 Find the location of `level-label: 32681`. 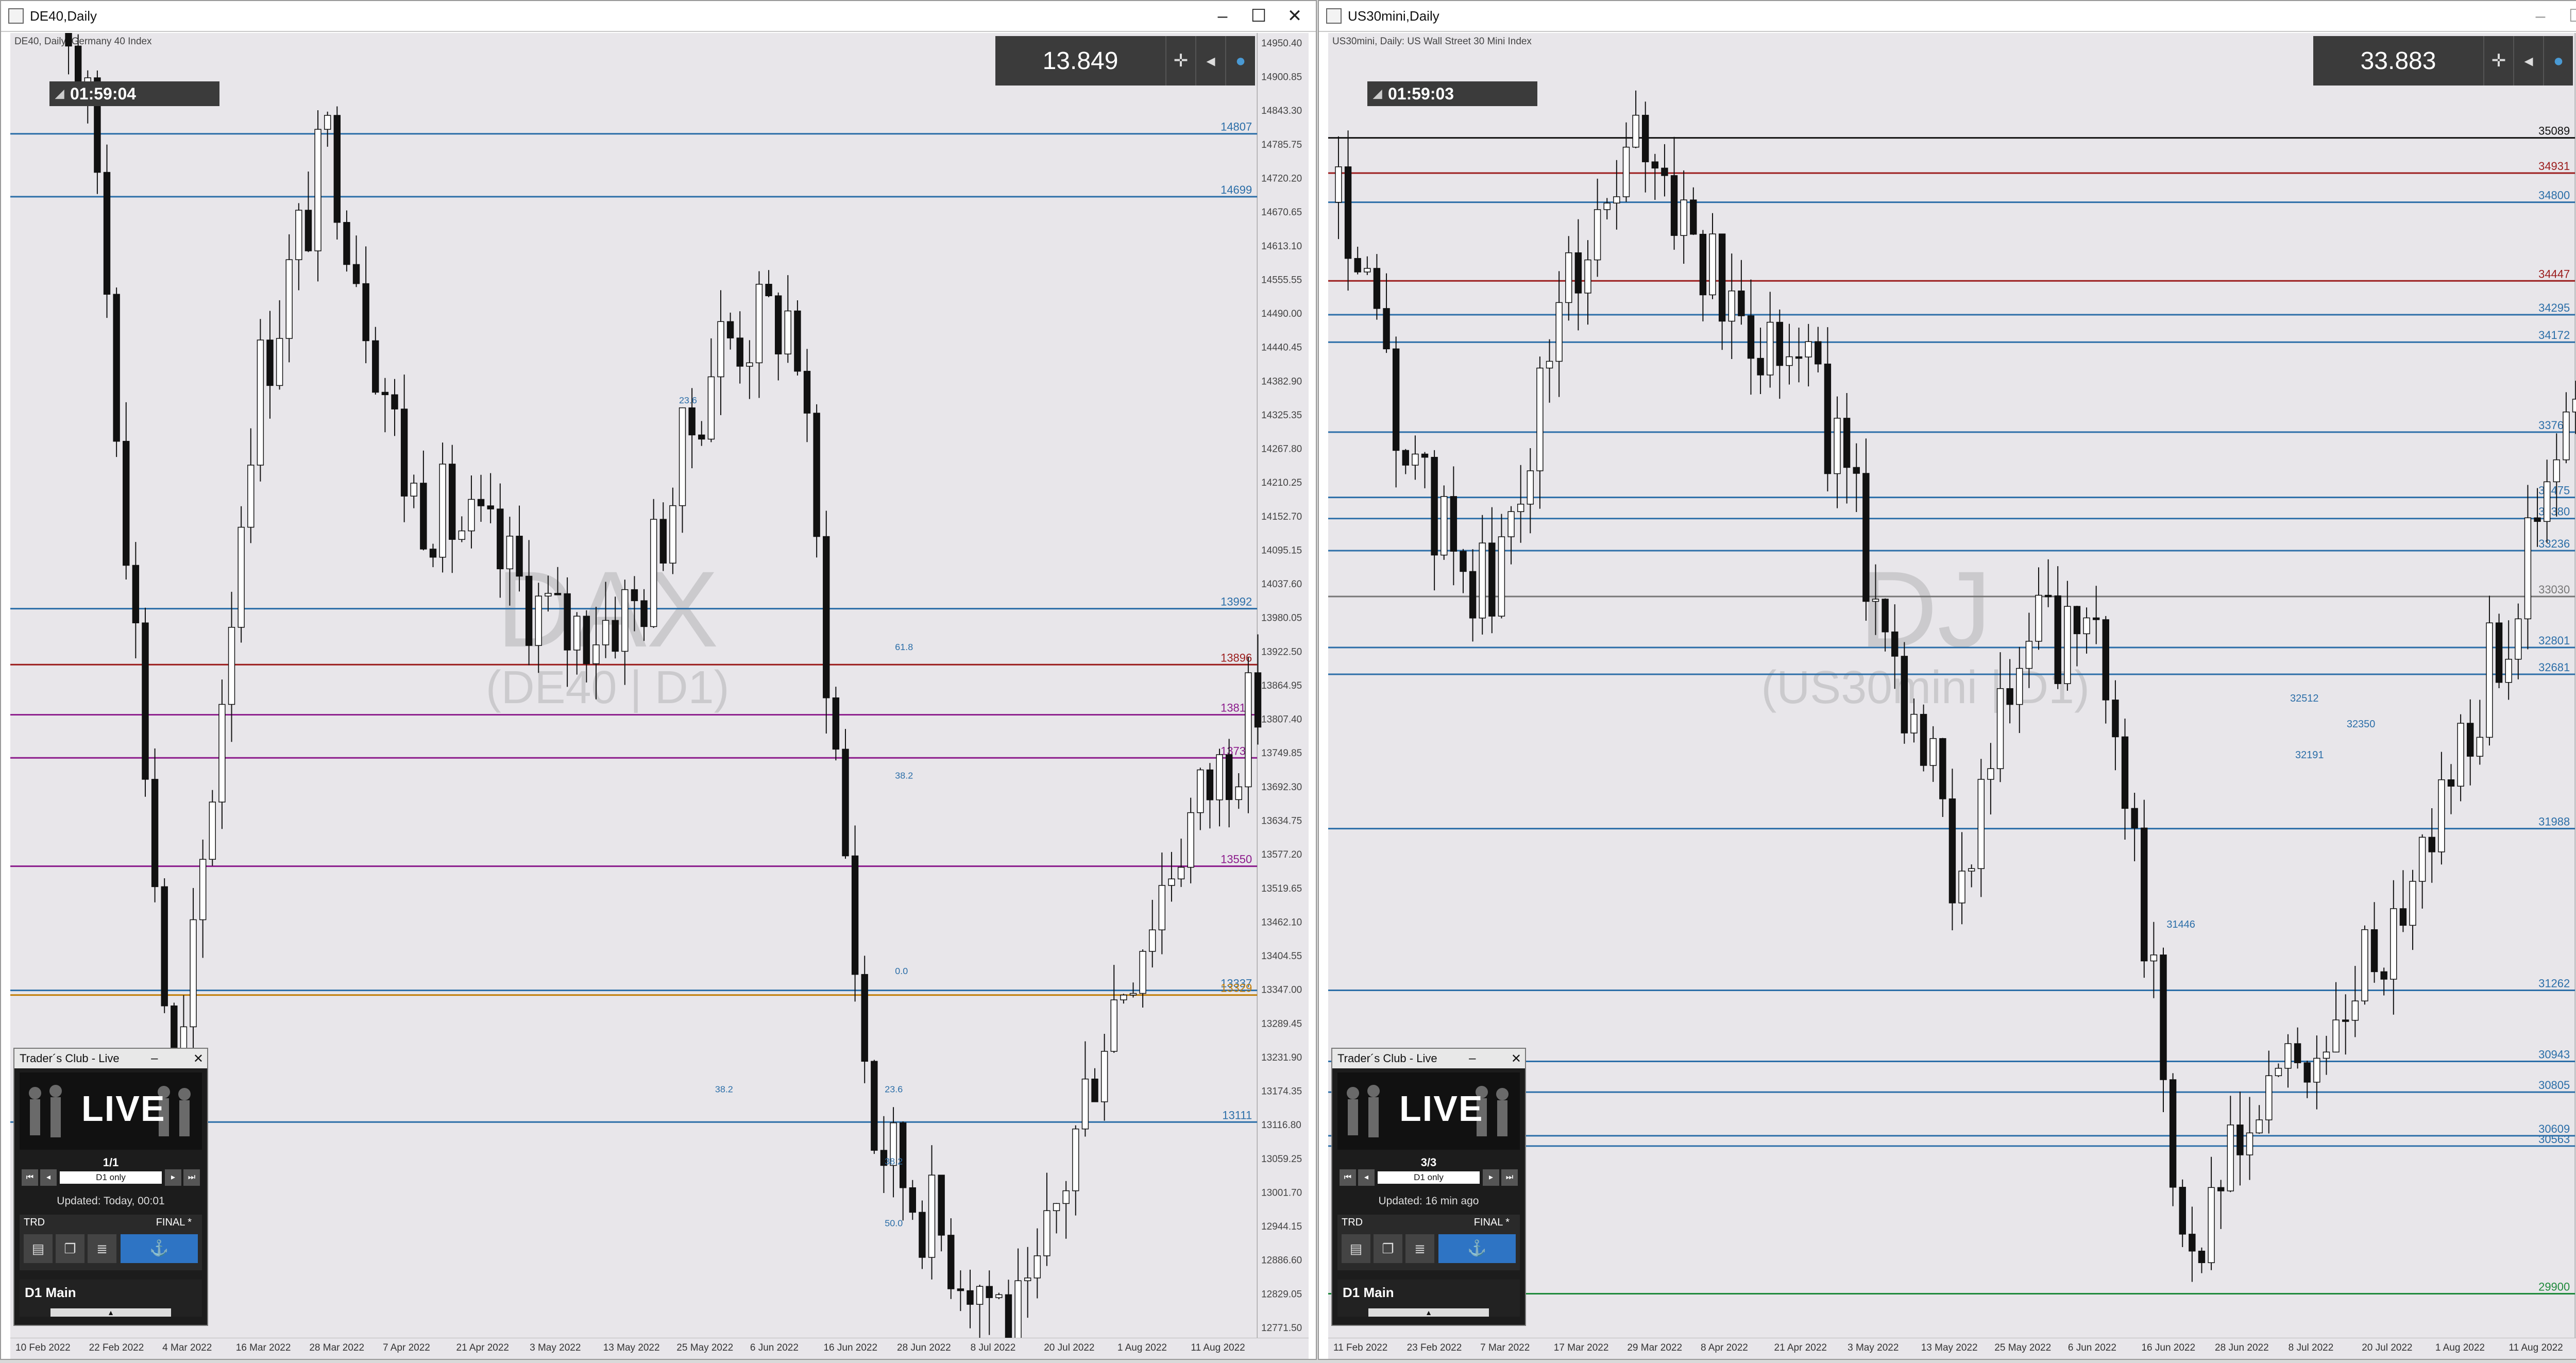

level-label: 32681 is located at coordinates (2554, 667).